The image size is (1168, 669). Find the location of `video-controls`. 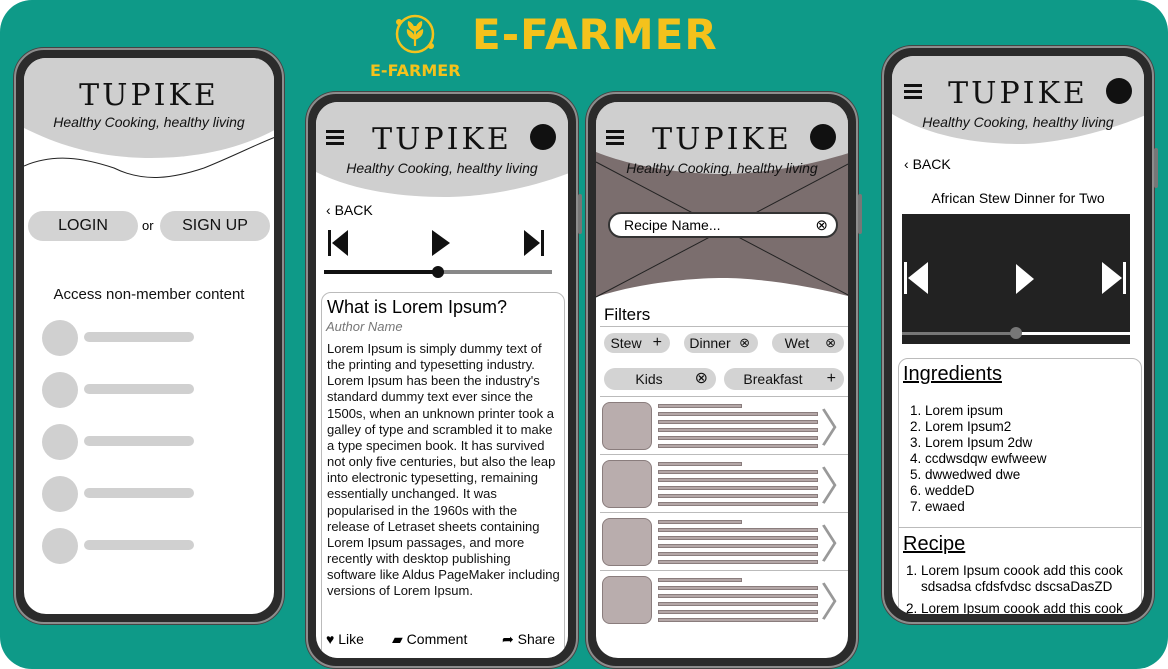

video-controls is located at coordinates (1015, 278).